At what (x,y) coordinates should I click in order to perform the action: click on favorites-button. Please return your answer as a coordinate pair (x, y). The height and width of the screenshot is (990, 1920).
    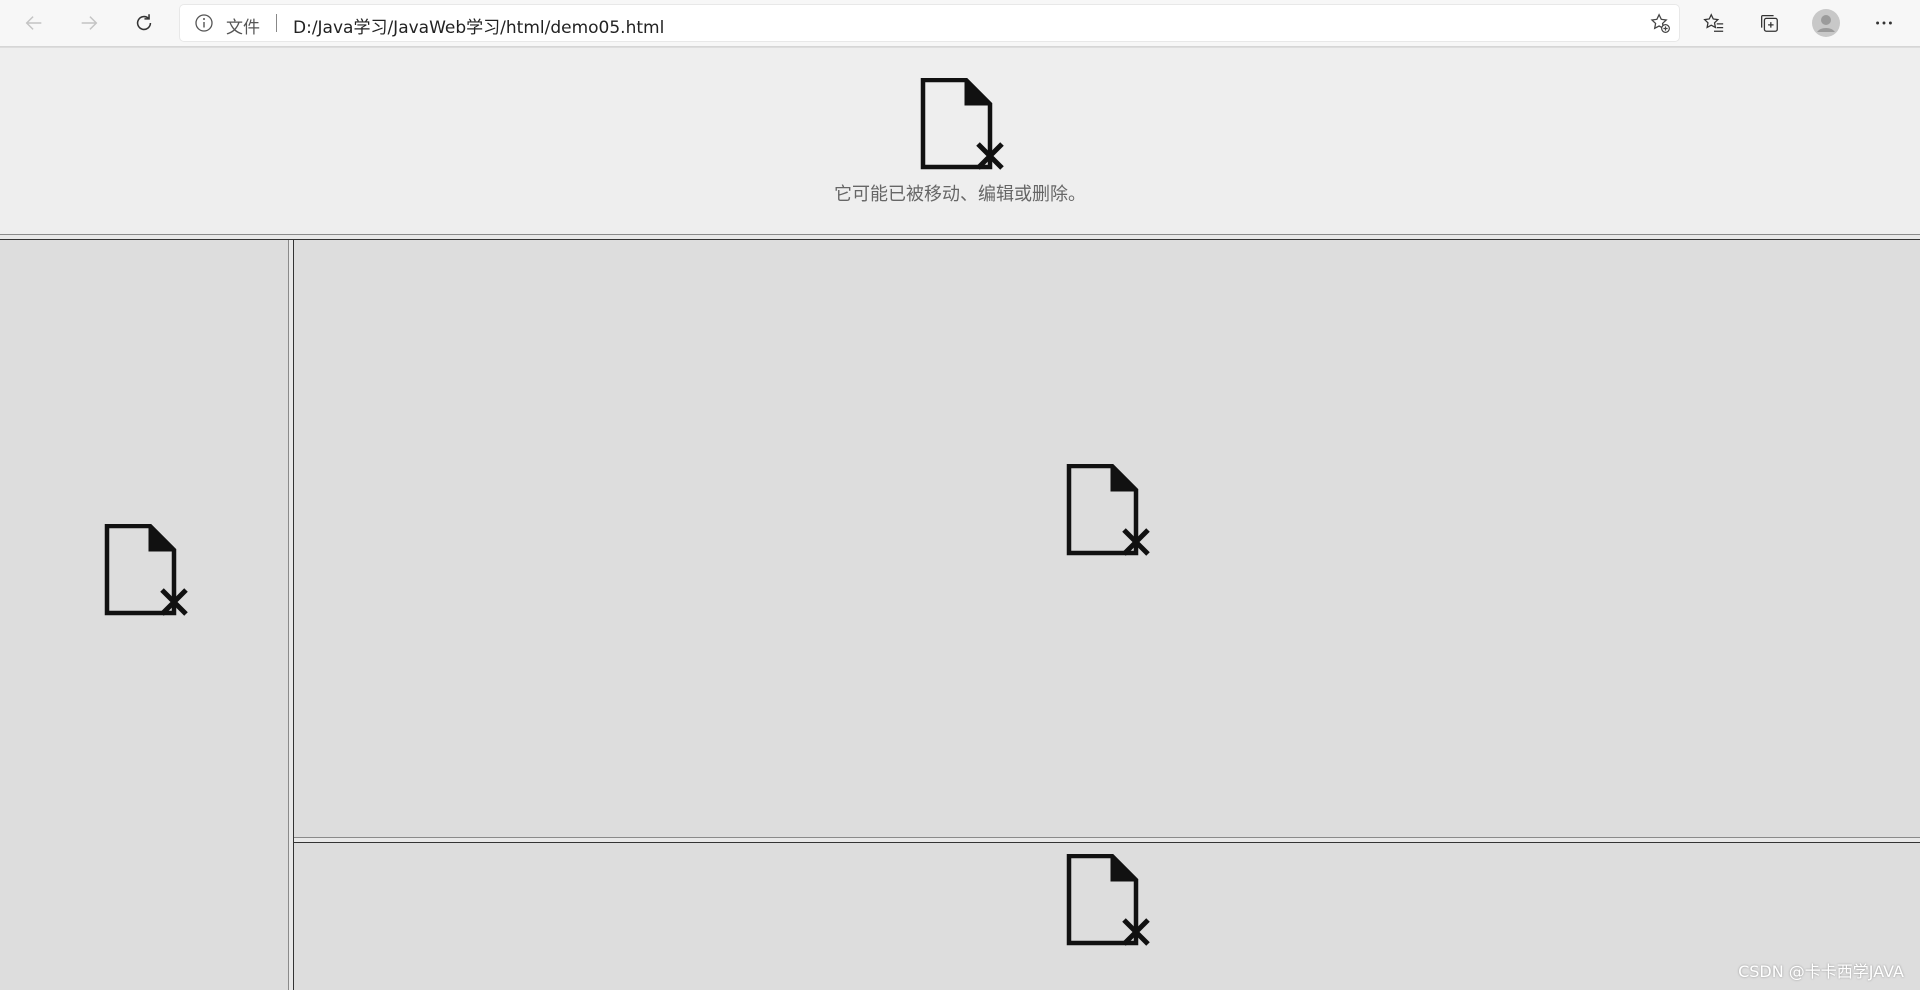
    Looking at the image, I should click on (1714, 23).